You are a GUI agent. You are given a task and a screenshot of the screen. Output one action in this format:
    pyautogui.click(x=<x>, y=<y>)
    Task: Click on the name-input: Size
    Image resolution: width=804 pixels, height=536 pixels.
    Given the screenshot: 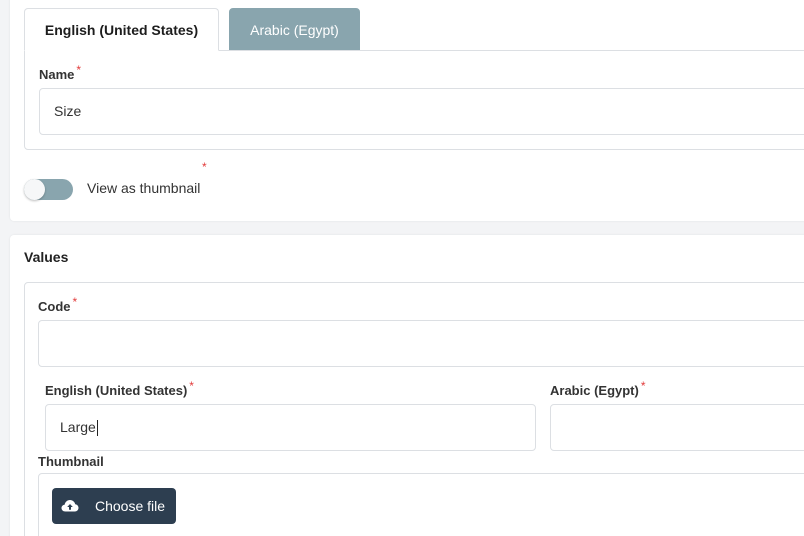 What is the action you would take?
    pyautogui.click(x=421, y=111)
    